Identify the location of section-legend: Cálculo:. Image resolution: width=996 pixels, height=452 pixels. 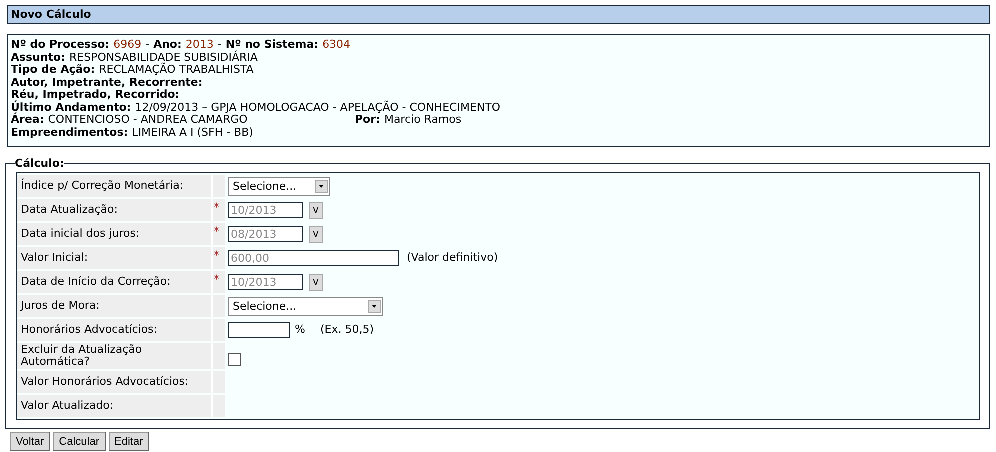
(39, 163).